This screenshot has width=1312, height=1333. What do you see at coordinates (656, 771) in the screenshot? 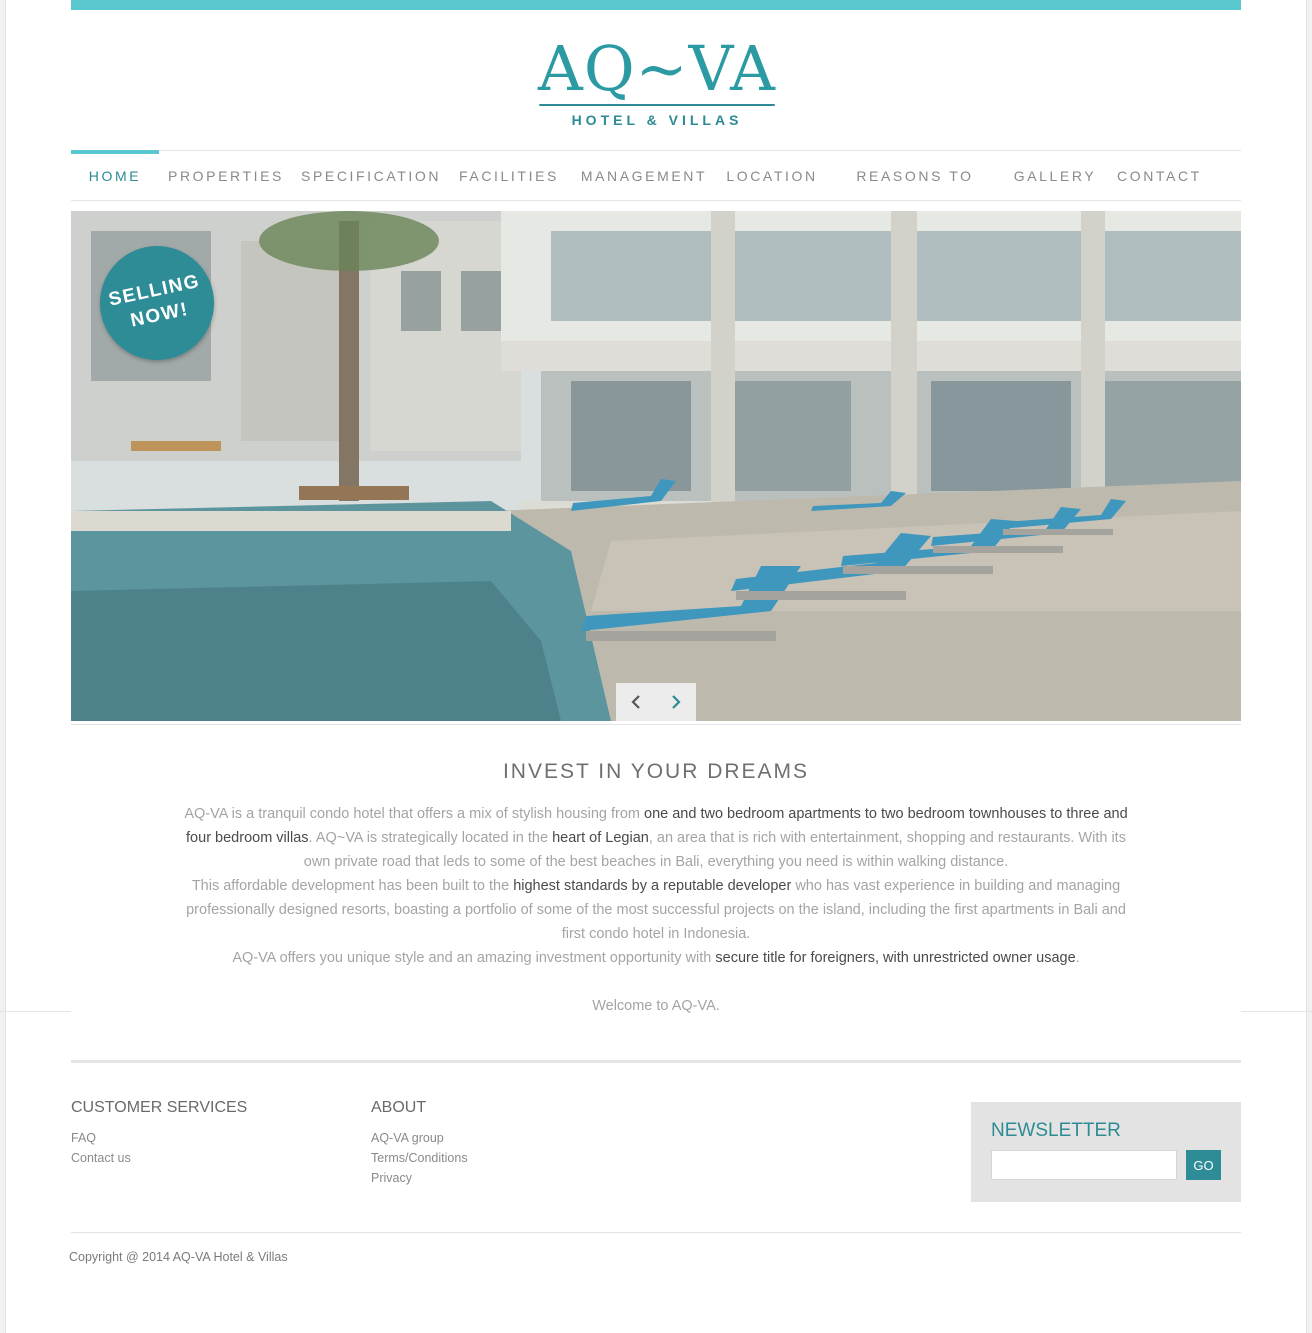
I see `intro-title: INVEST IN YOUR DREAMS` at bounding box center [656, 771].